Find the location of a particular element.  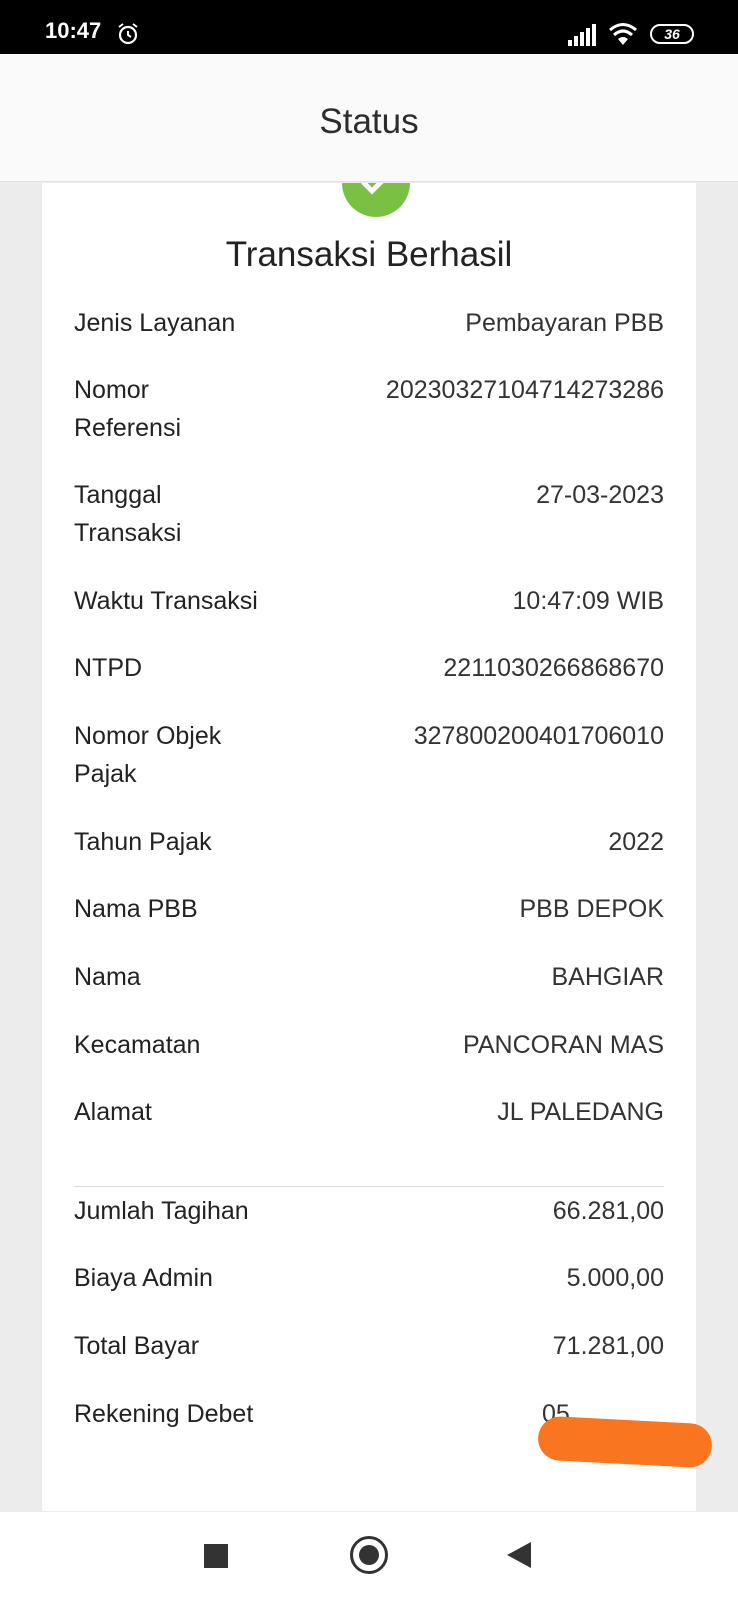

row-label: Tanggal Transaksi is located at coordinates (128, 514).